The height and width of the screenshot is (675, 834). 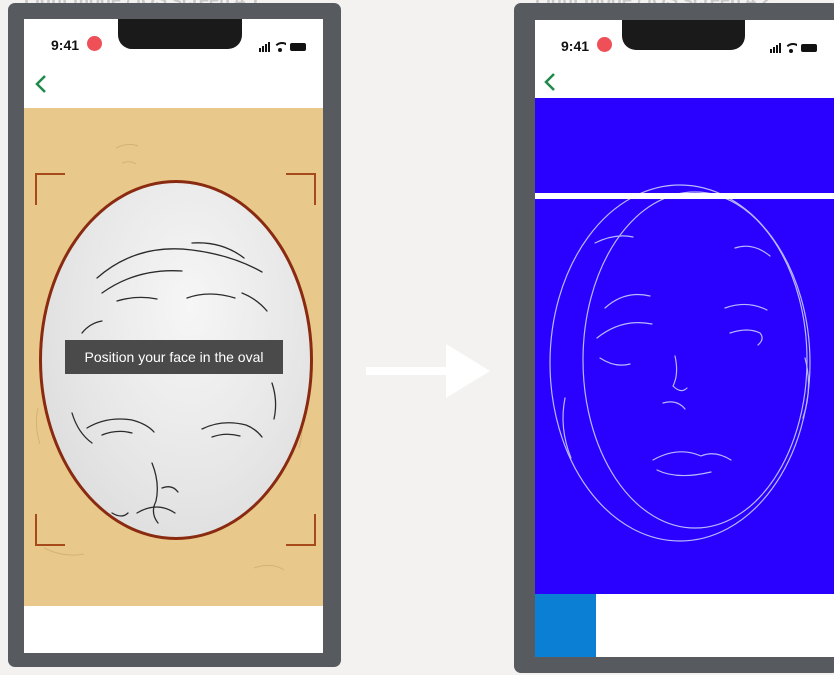 I want to click on scan-line, so click(x=684, y=196).